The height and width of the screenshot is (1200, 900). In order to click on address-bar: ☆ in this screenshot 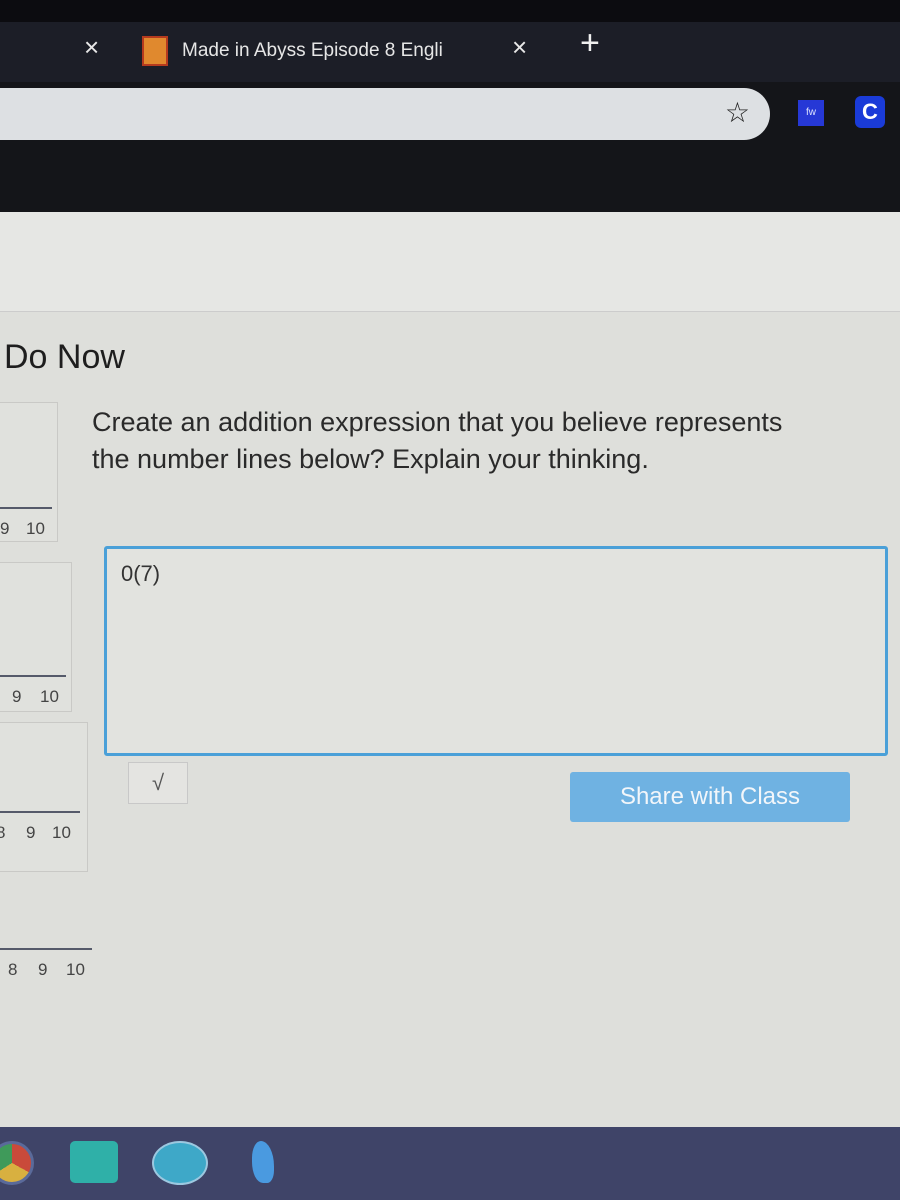, I will do `click(385, 114)`.